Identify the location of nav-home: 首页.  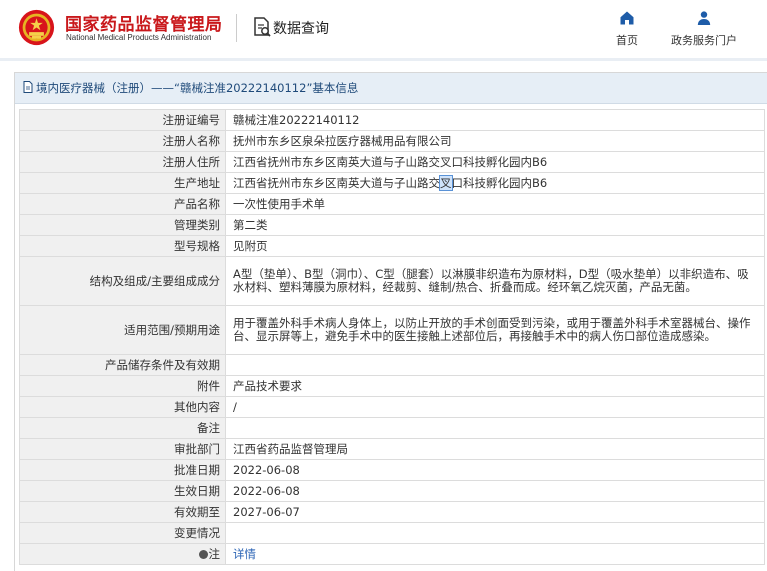
(627, 29).